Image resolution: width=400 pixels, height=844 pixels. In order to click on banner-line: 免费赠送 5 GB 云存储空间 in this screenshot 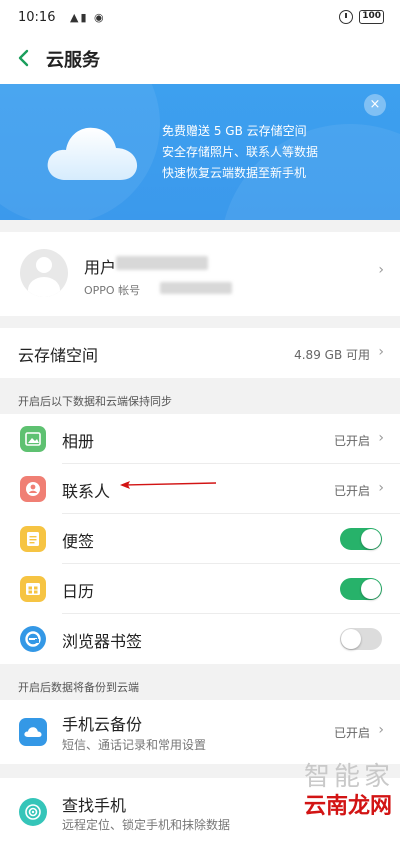, I will do `click(234, 131)`.